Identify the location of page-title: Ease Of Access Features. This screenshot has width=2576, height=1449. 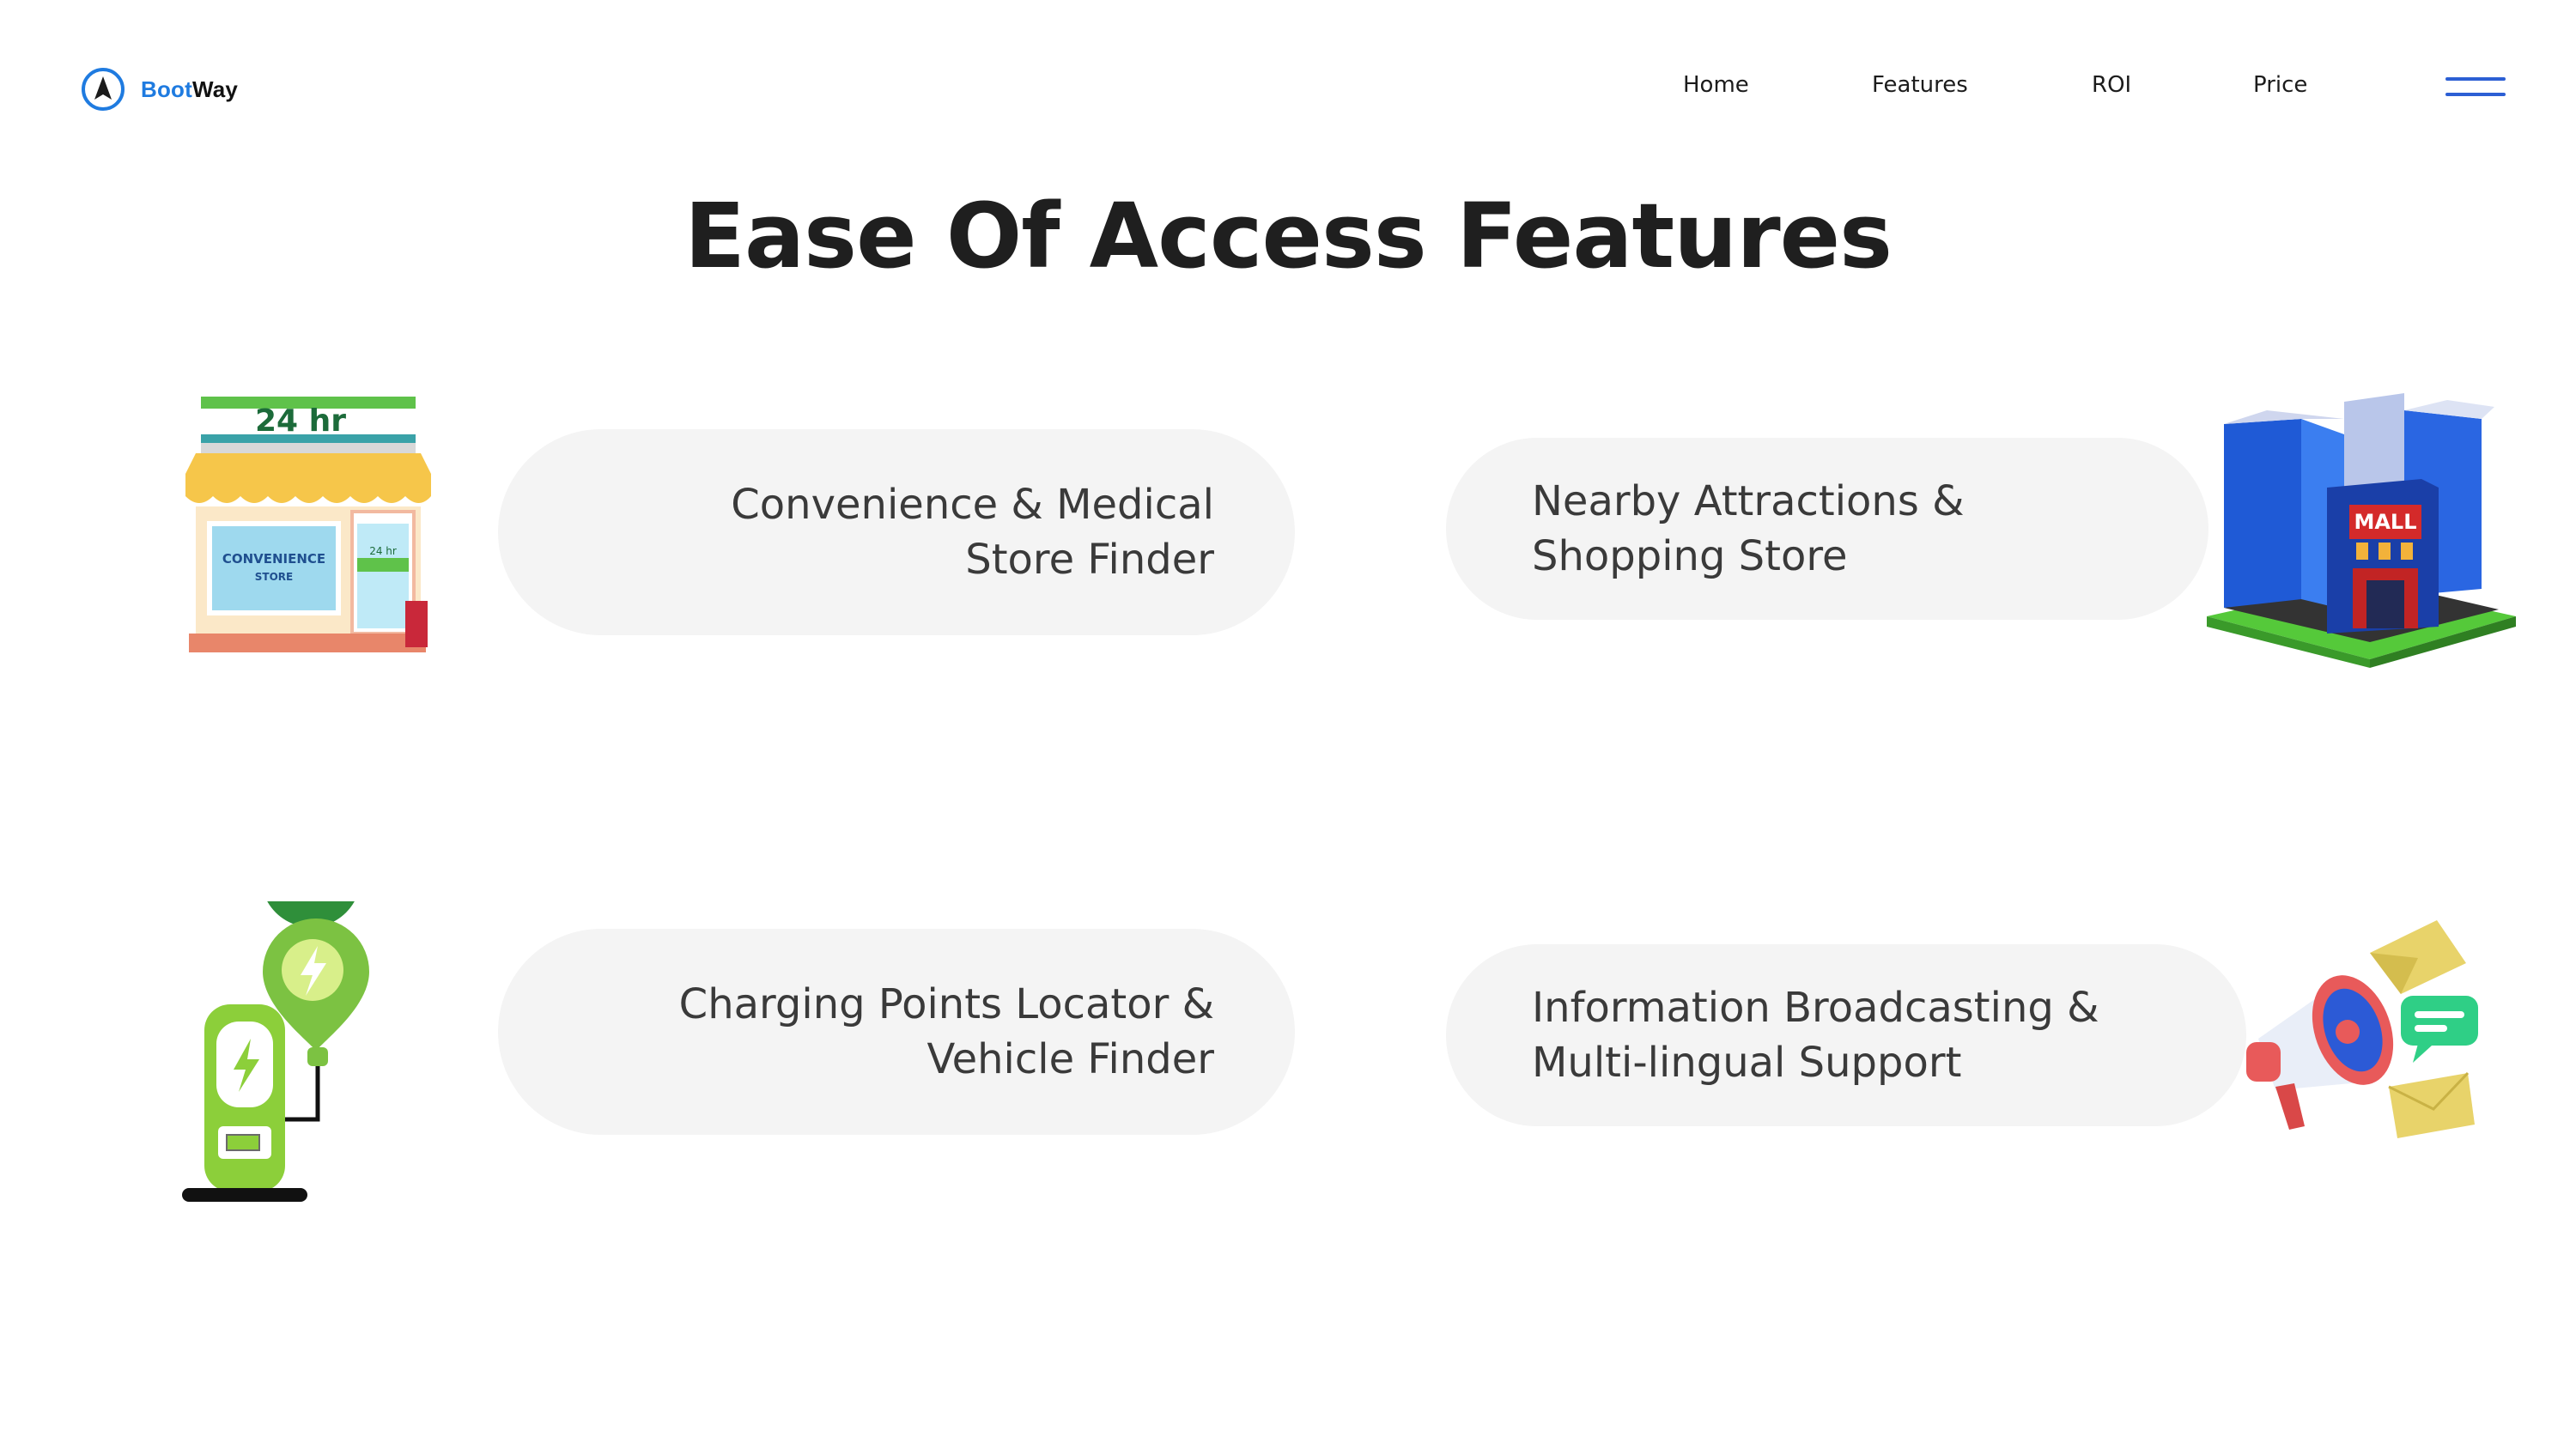
(1288, 236).